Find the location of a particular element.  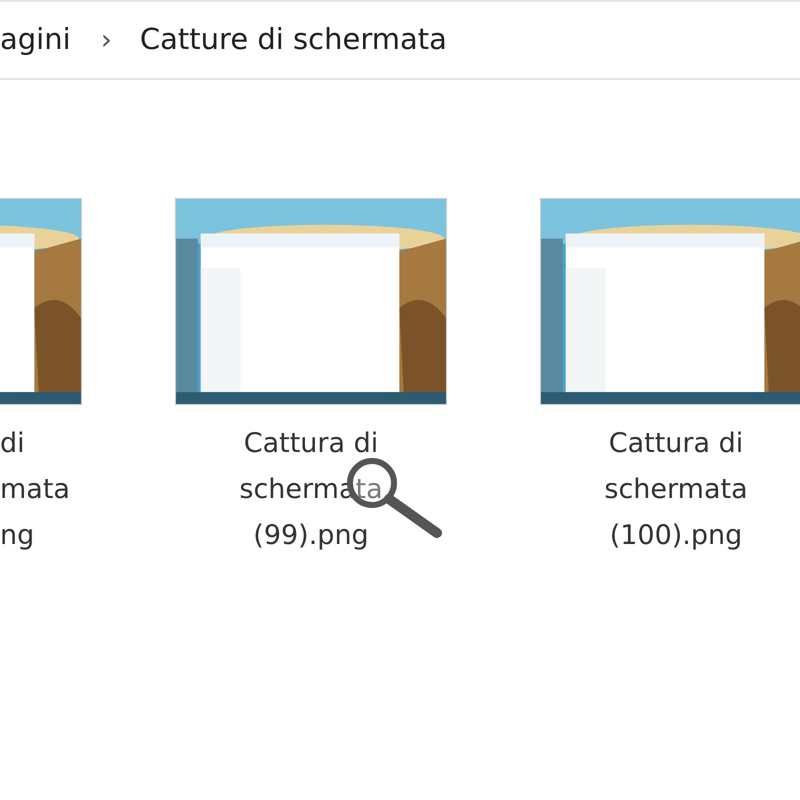

file-name: schermata is located at coordinates (670, 490).